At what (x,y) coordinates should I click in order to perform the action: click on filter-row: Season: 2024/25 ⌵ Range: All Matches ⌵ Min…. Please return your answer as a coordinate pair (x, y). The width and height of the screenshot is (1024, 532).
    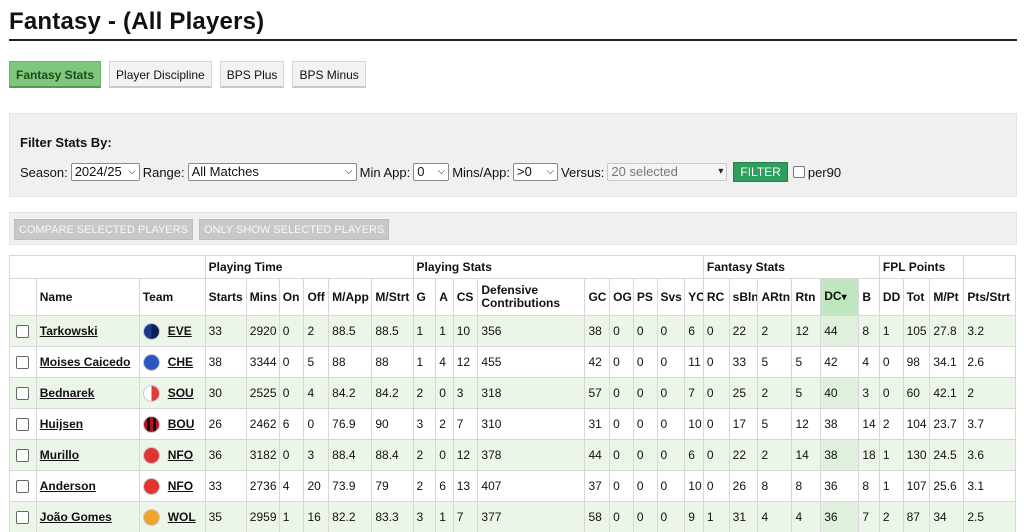
    Looking at the image, I should click on (430, 172).